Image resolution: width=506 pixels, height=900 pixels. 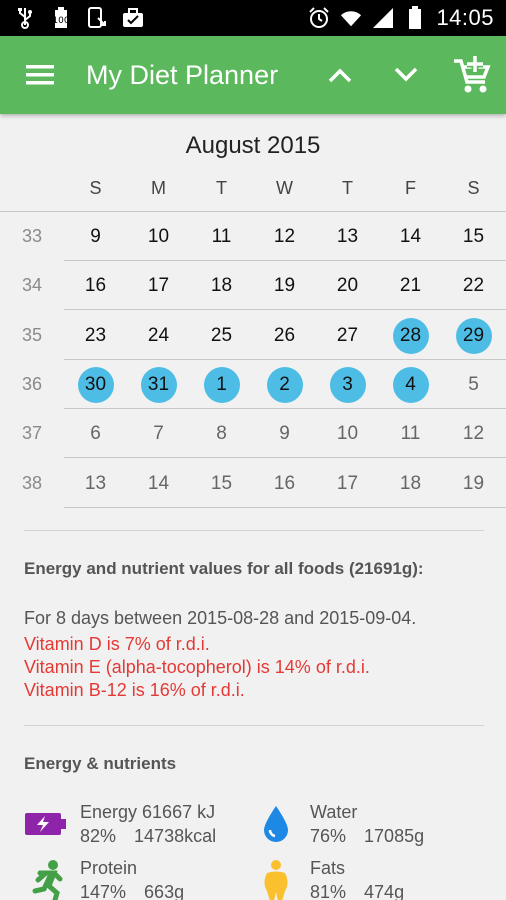 What do you see at coordinates (348, 336) in the screenshot?
I see `calendar-day: 27` at bounding box center [348, 336].